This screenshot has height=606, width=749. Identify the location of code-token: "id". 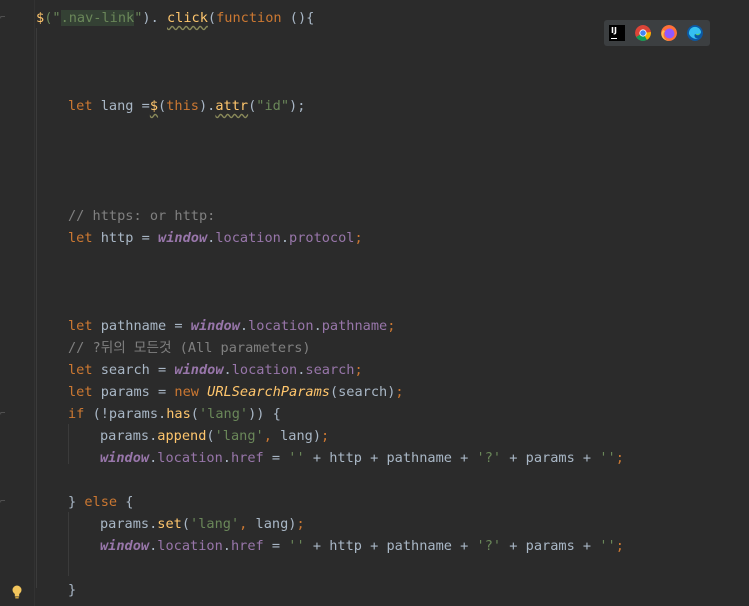
(273, 106).